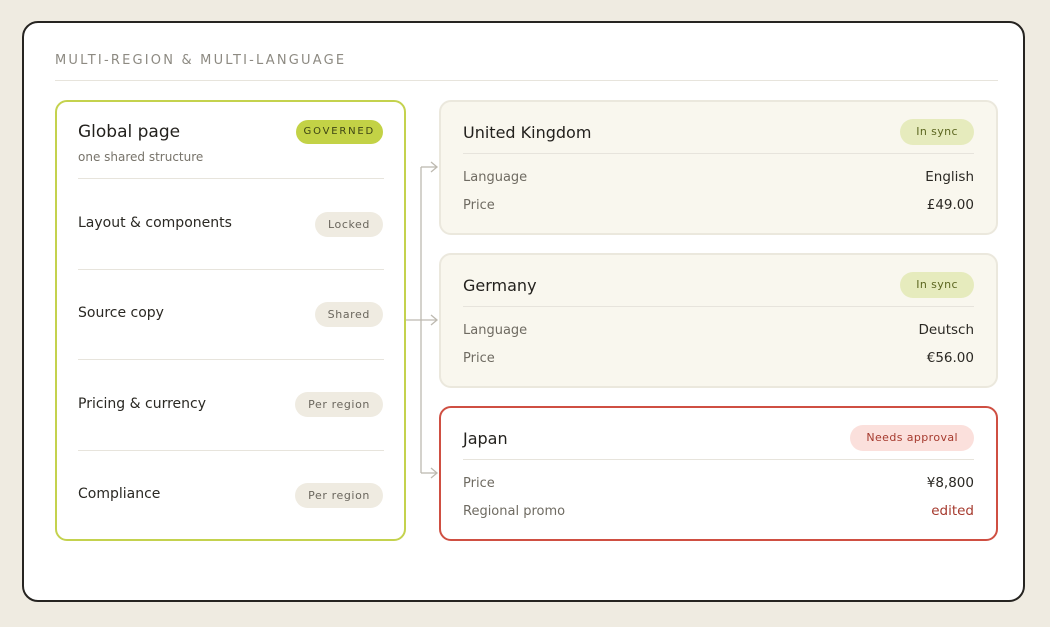  What do you see at coordinates (950, 205) in the screenshot?
I see `price-value: £49.00` at bounding box center [950, 205].